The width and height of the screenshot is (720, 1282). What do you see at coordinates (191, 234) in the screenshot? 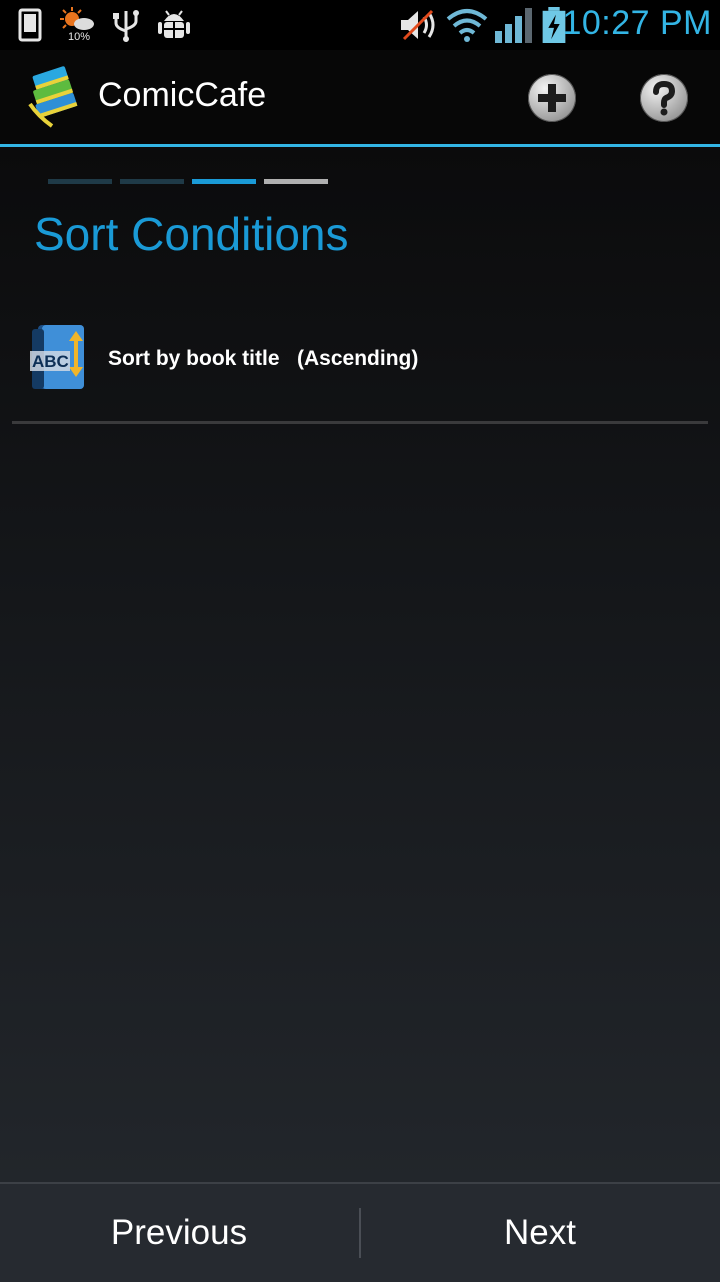
I see `section-title: Sort Conditions` at bounding box center [191, 234].